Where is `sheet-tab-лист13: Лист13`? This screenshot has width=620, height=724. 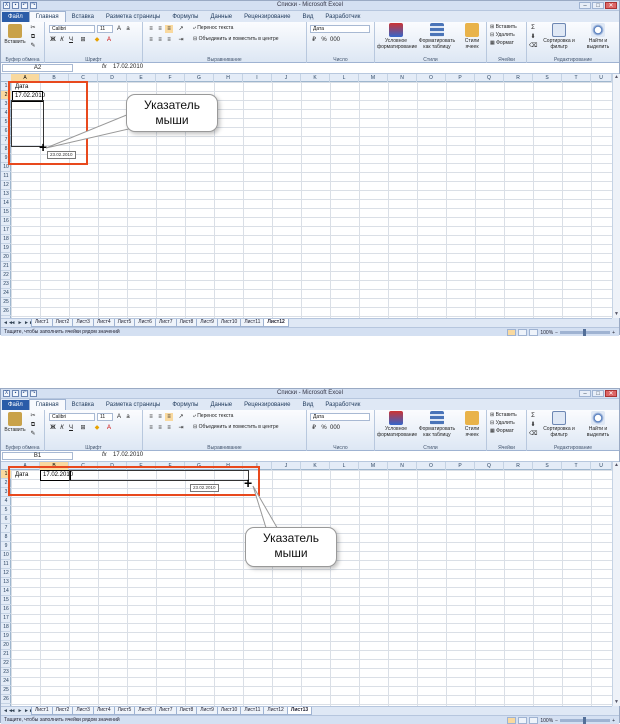 sheet-tab-лист13: Лист13 is located at coordinates (299, 711).